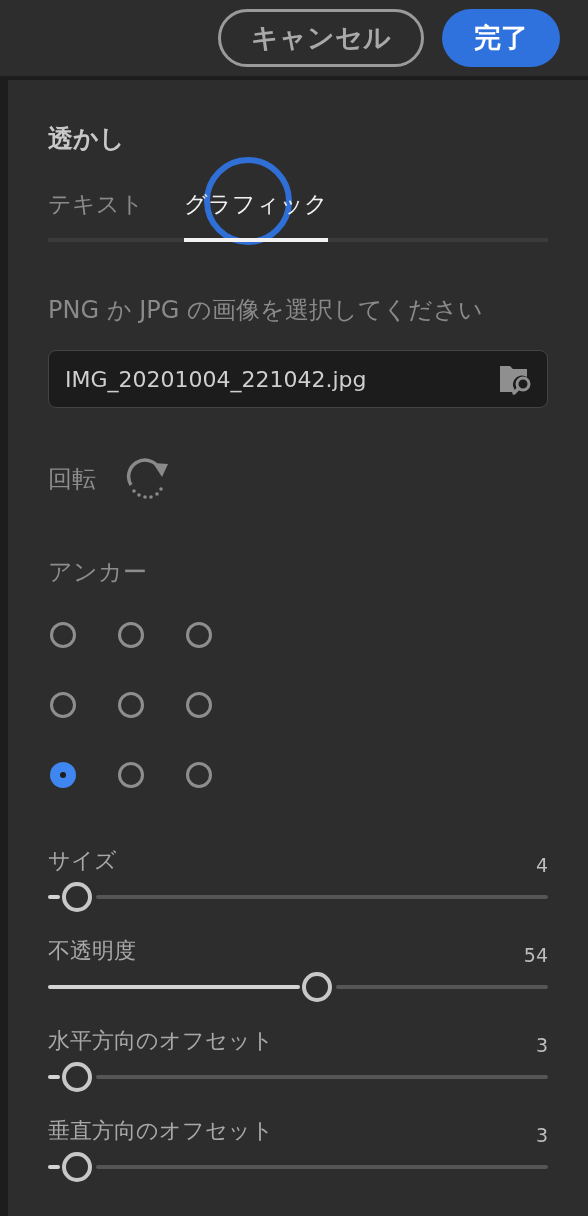 This screenshot has width=588, height=1216. Describe the element at coordinates (516, 379) in the screenshot. I see `browse-folder-icon` at that location.